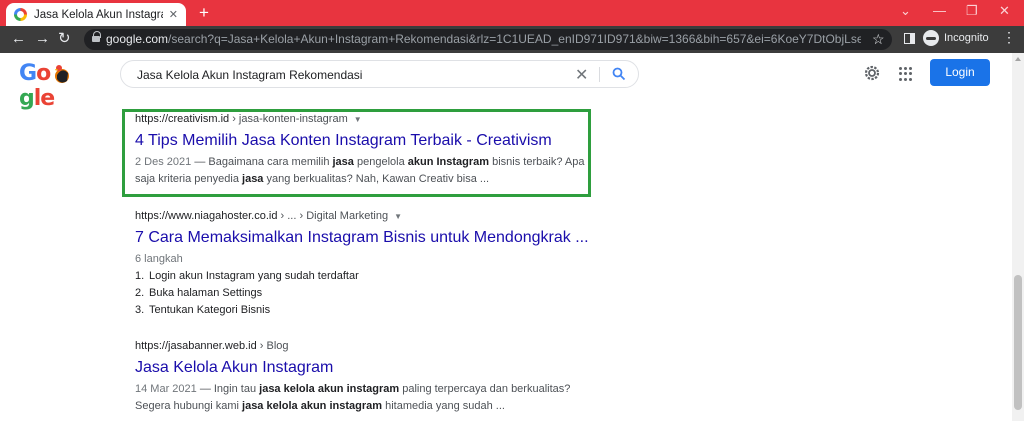 This screenshot has width=1024, height=421. What do you see at coordinates (485, 389) in the screenshot?
I see `snippet-text: paling terpercaya dan berkualitas?` at bounding box center [485, 389].